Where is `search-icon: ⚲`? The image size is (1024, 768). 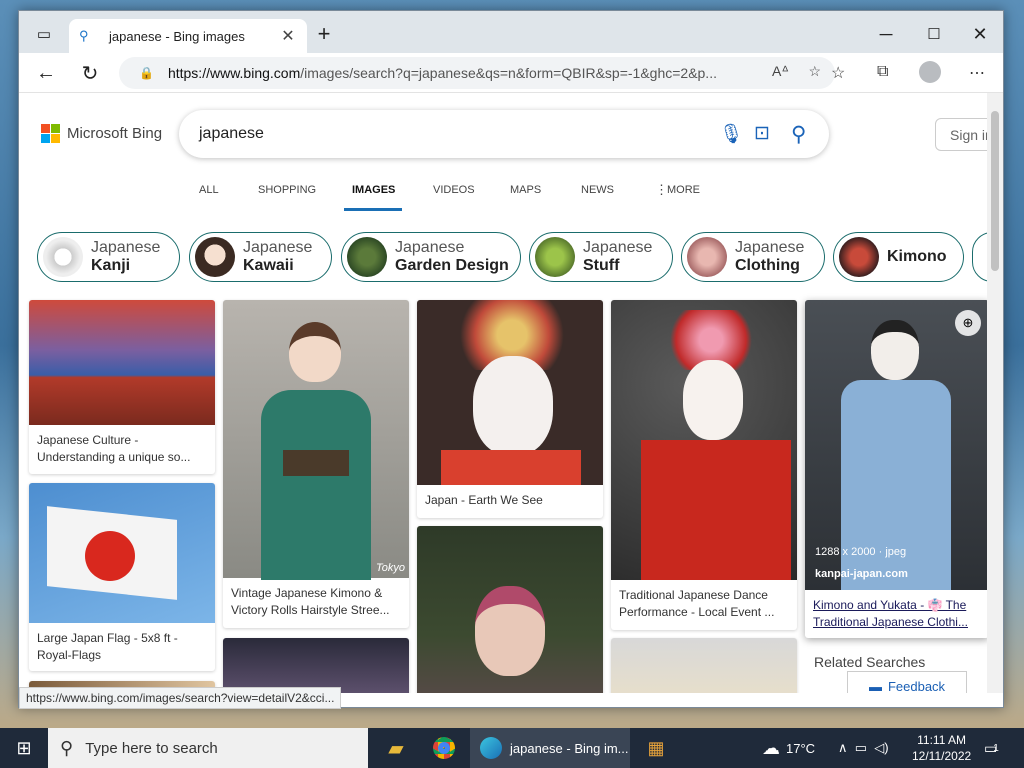
search-icon: ⚲ is located at coordinates (798, 134).